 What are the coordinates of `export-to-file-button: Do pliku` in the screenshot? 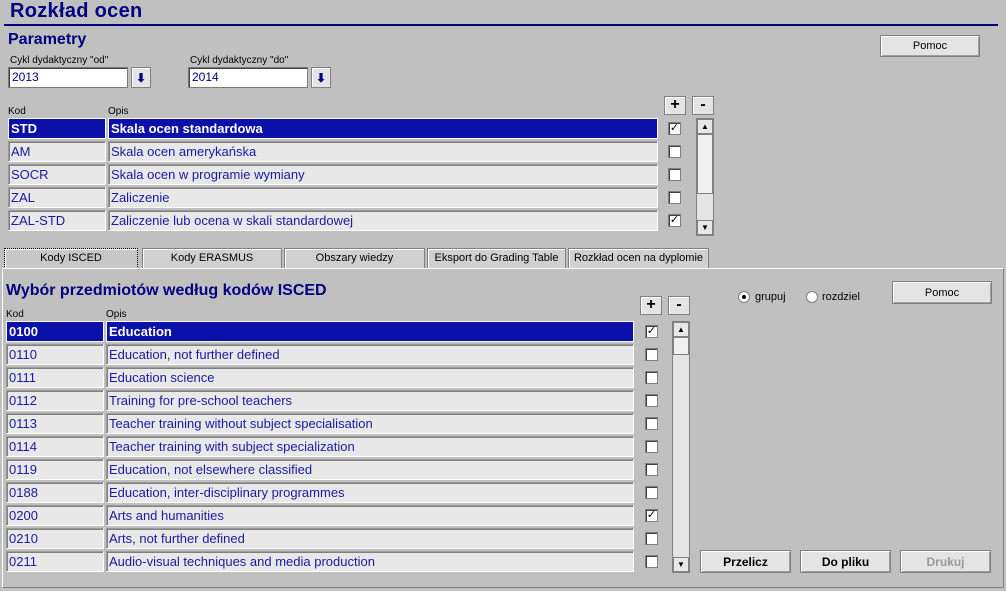 It's located at (845, 561).